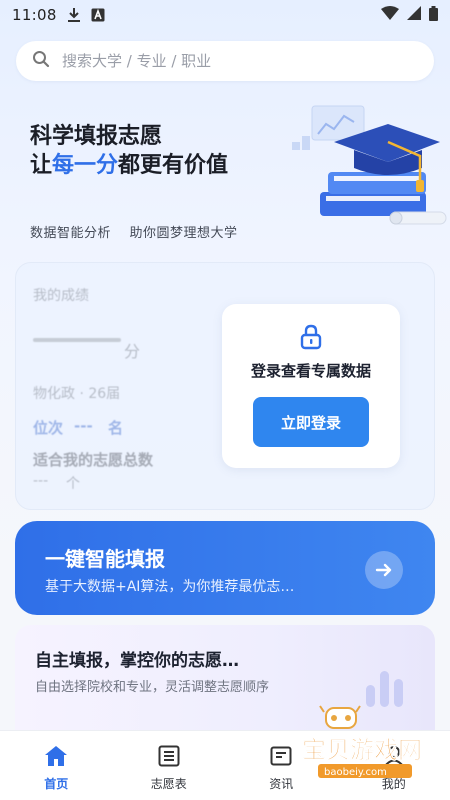  What do you see at coordinates (433, 15) in the screenshot?
I see `battery-icon` at bounding box center [433, 15].